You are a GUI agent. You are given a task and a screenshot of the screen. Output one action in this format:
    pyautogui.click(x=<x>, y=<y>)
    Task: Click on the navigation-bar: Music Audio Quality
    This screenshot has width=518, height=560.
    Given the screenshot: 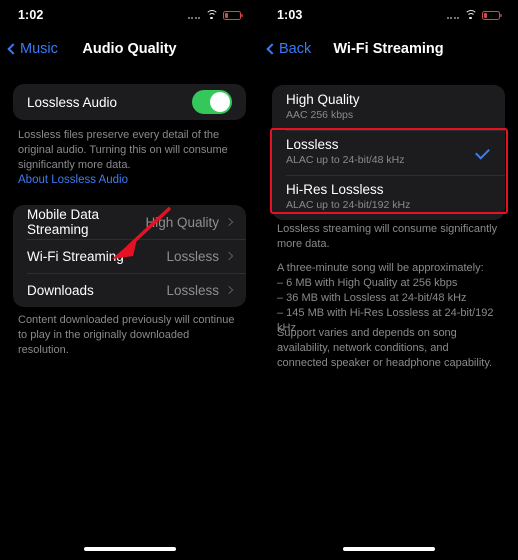 What is the action you would take?
    pyautogui.click(x=129, y=49)
    